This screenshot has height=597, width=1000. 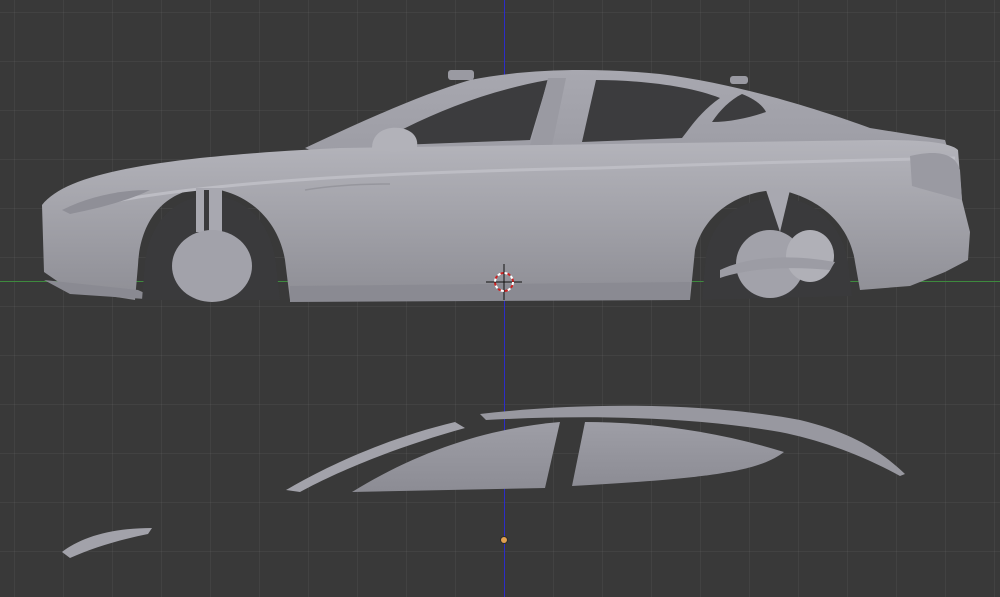 I want to click on 3d-cursor-icon, so click(x=504, y=282).